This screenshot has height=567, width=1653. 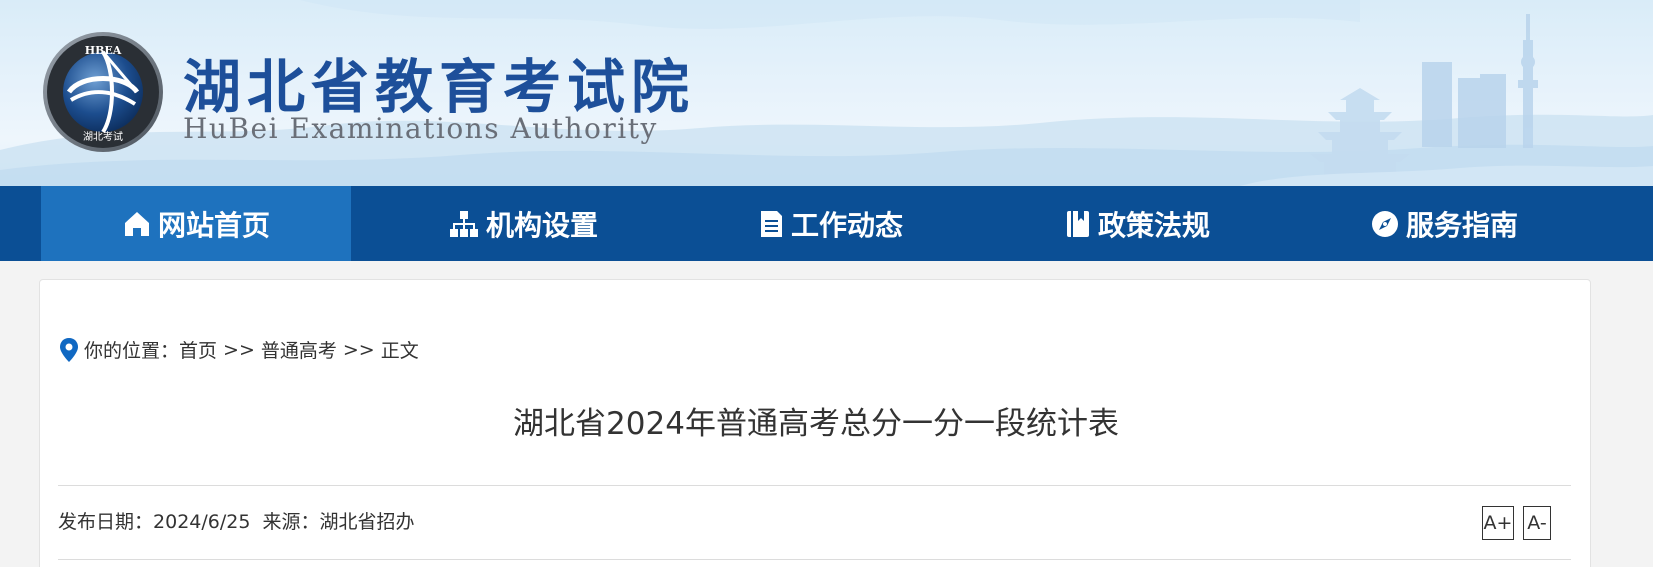 What do you see at coordinates (136, 223) in the screenshot?
I see `home-icon` at bounding box center [136, 223].